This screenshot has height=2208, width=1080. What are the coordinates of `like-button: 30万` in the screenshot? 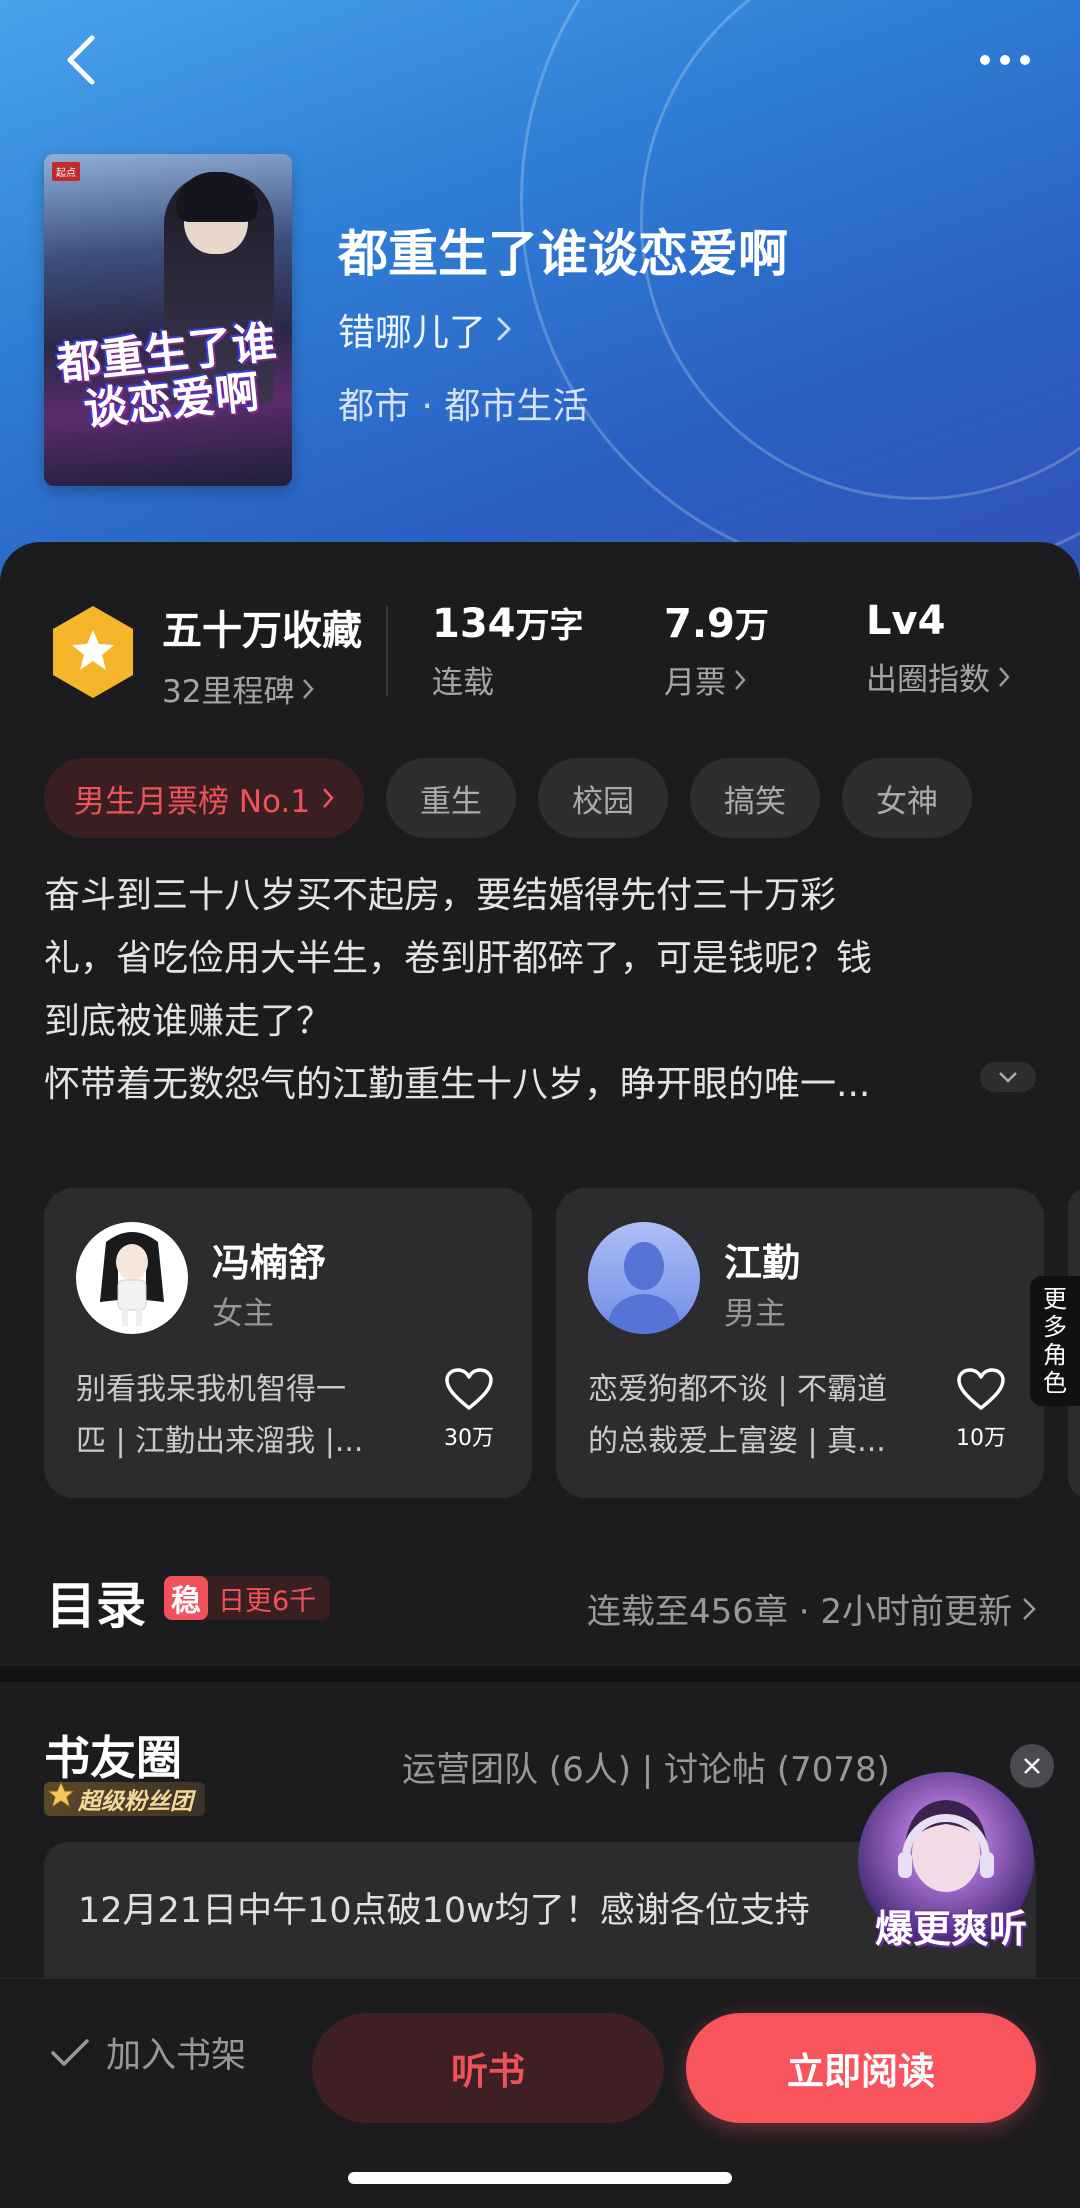 It's located at (469, 1410).